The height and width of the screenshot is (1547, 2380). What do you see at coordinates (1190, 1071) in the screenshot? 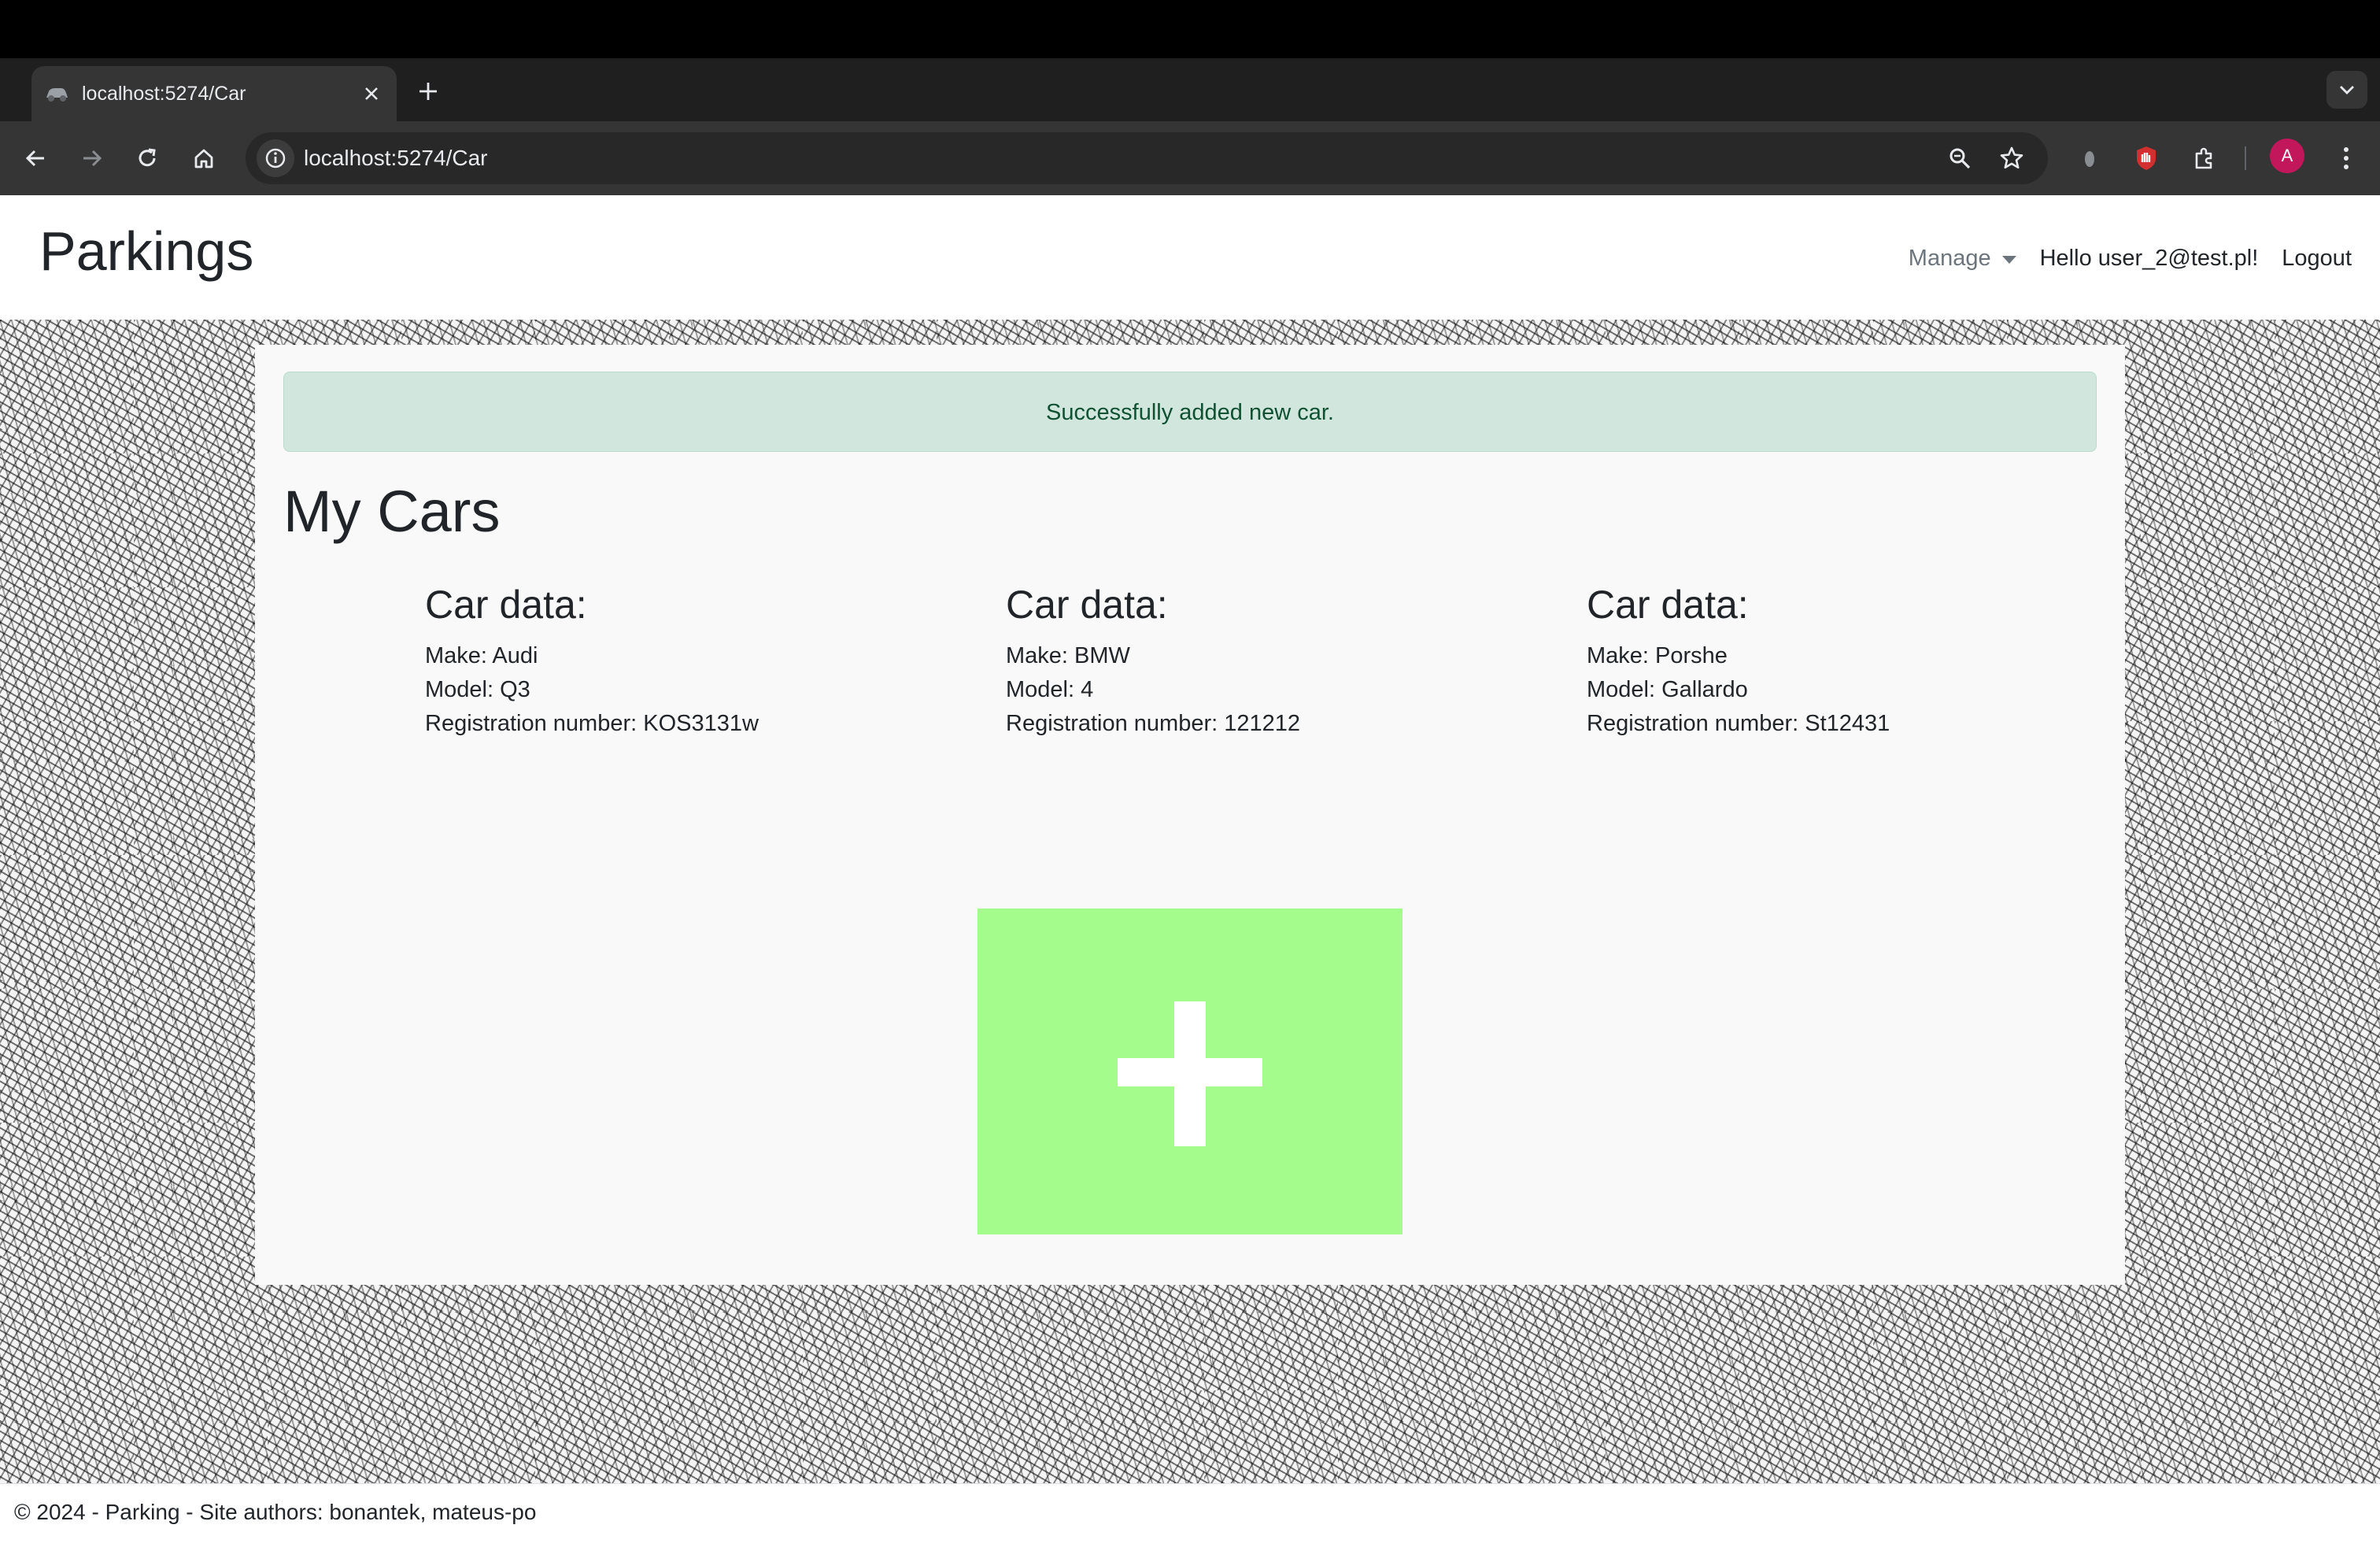
I see `add-car-button` at bounding box center [1190, 1071].